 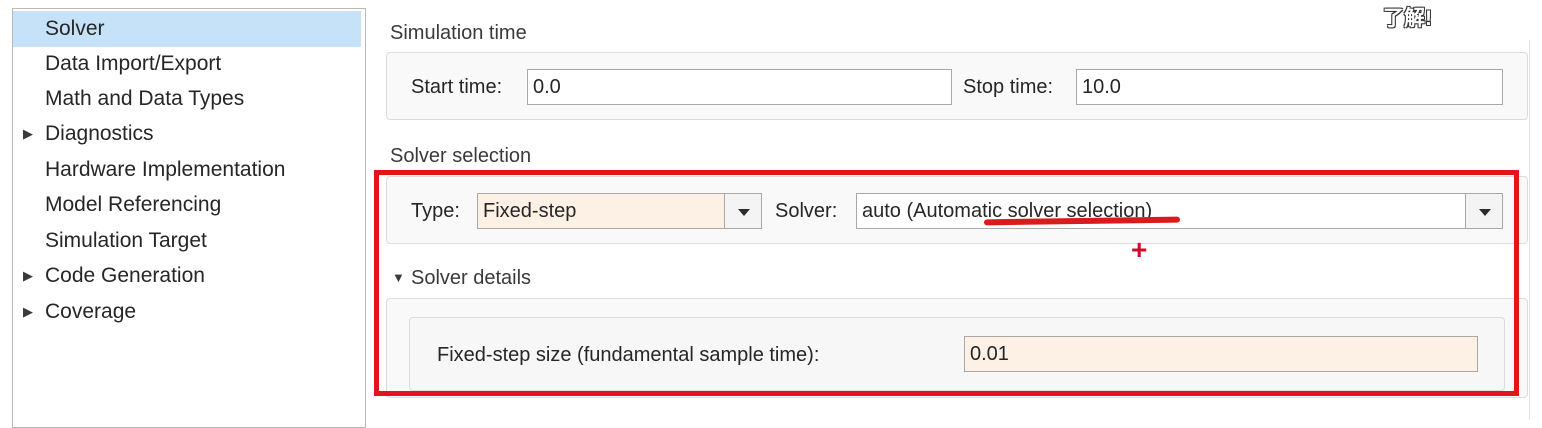 What do you see at coordinates (739, 87) in the screenshot?
I see `start-time-input: 0.0` at bounding box center [739, 87].